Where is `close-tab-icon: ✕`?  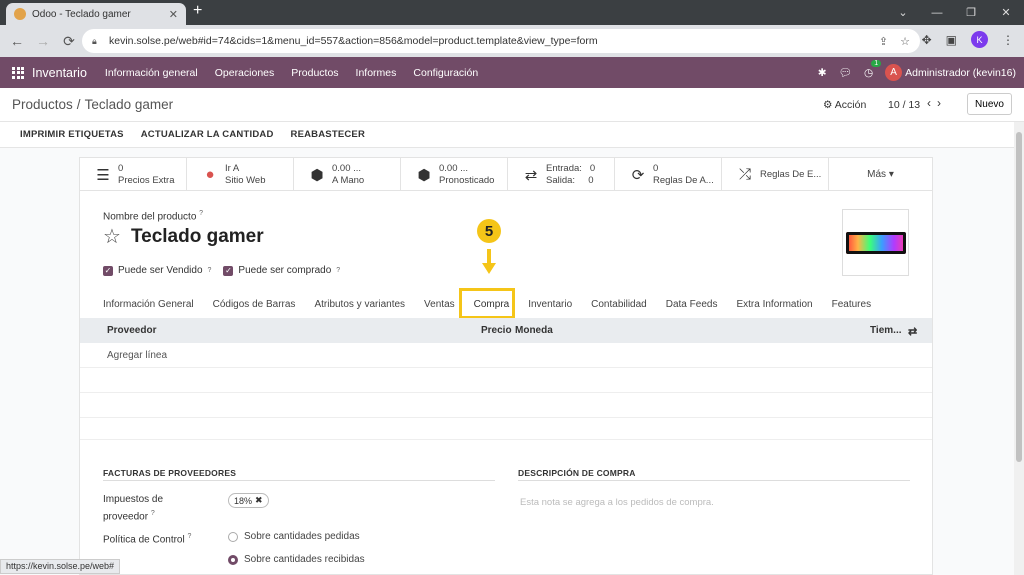 close-tab-icon: ✕ is located at coordinates (173, 14).